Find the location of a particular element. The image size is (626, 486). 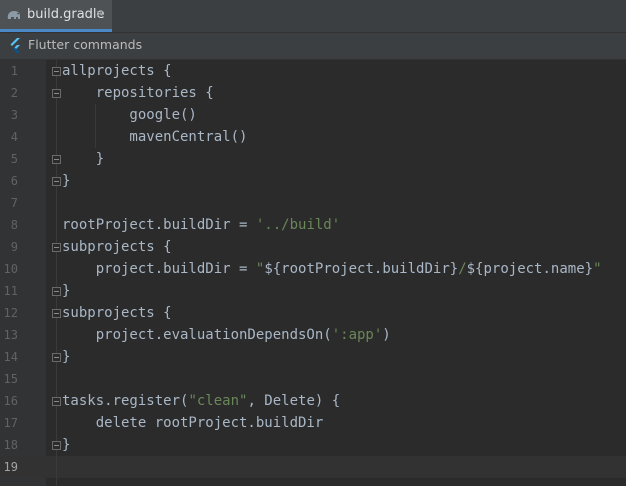

code-token: project.evaluationDependsOn( is located at coordinates (197, 335).